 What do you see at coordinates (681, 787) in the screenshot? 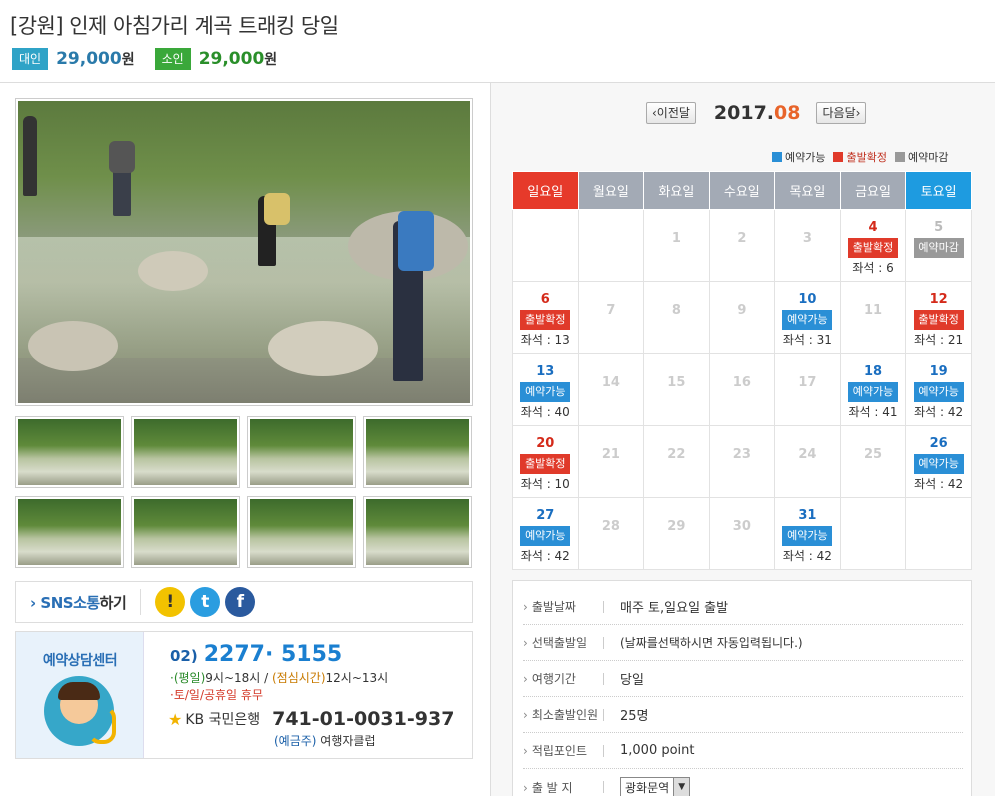
I see `chevron-down-icon: ▼` at bounding box center [681, 787].